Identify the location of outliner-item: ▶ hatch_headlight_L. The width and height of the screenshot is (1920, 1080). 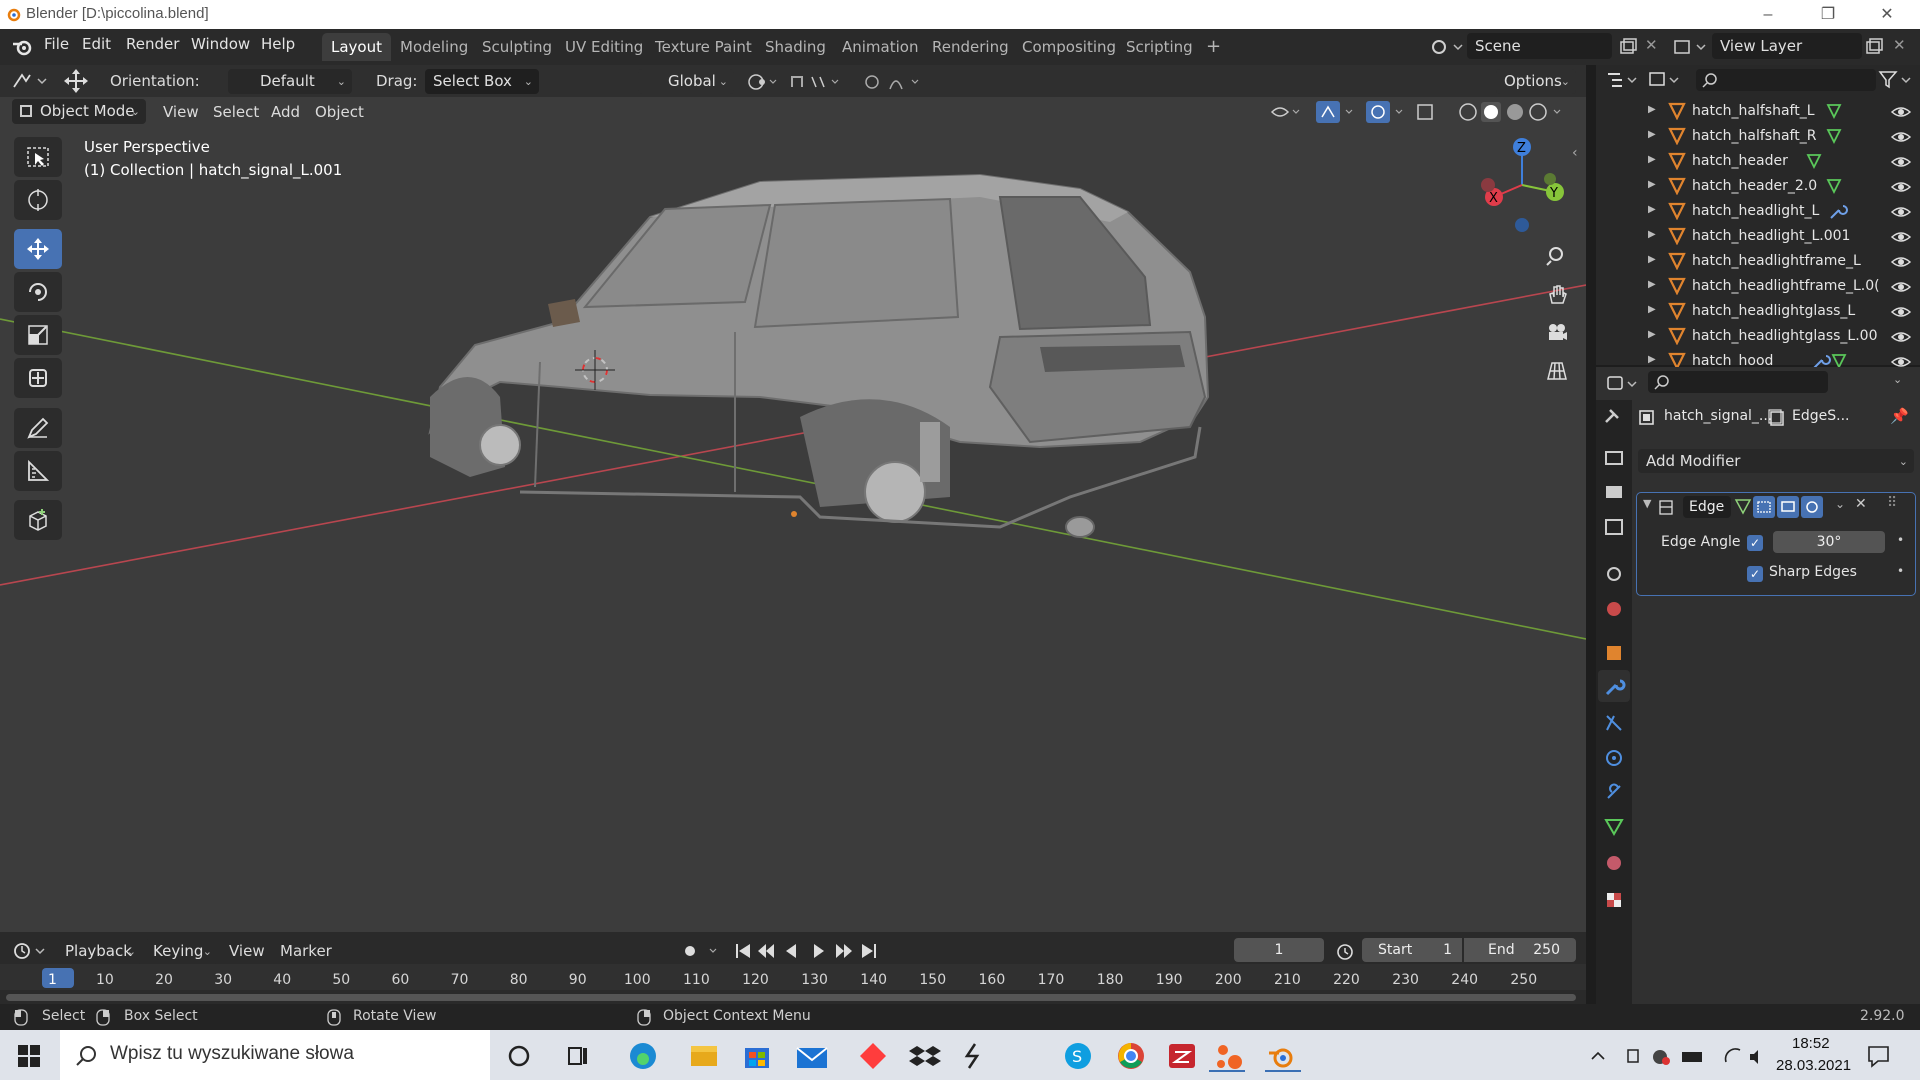
(1758, 212).